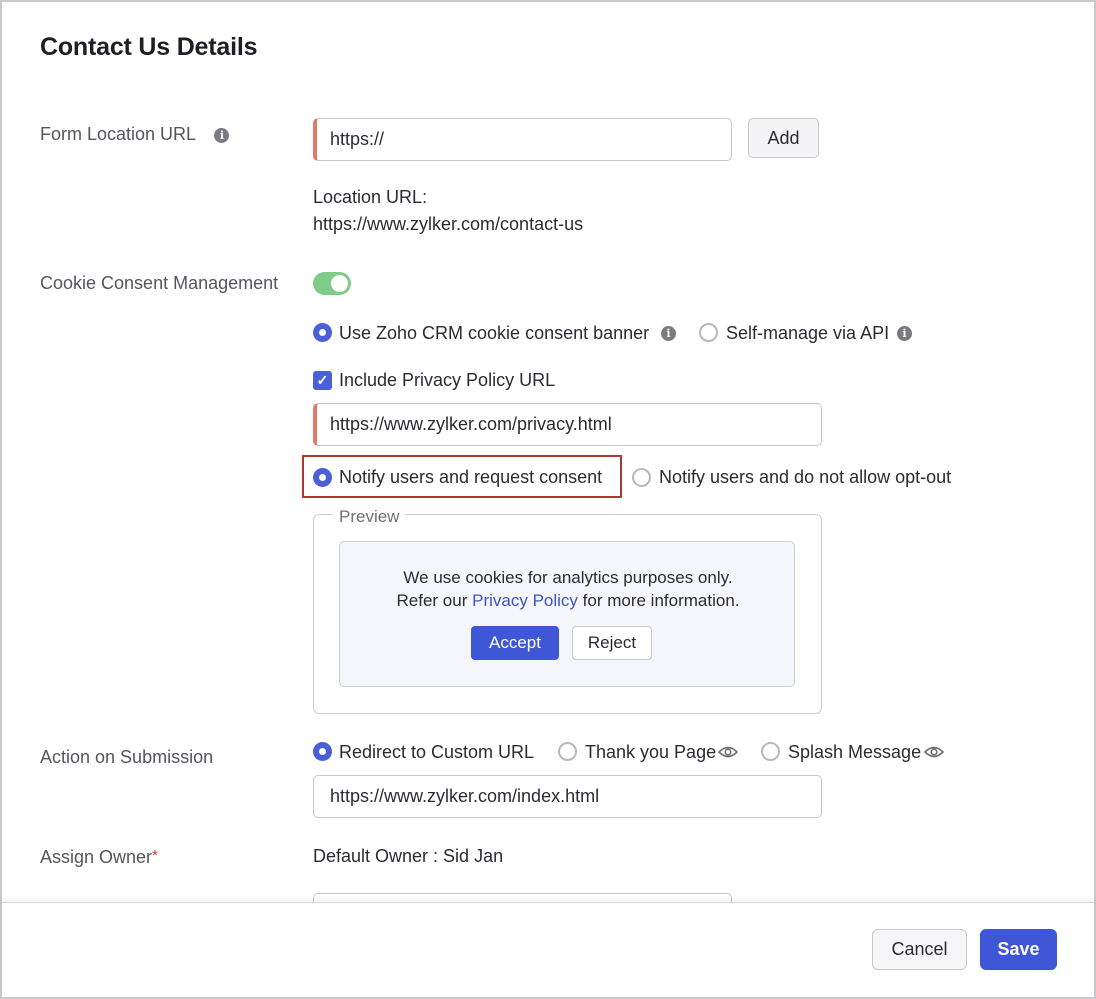  What do you see at coordinates (432, 600) in the screenshot?
I see `banner-line-2-prefix: Refer our` at bounding box center [432, 600].